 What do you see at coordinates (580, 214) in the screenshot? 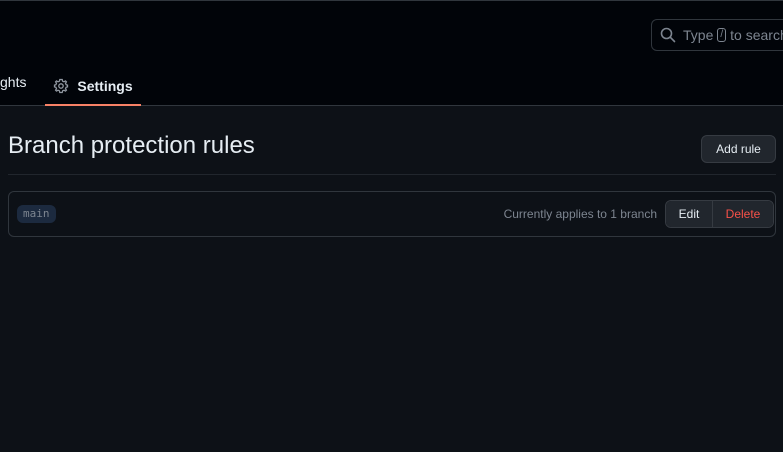
I see `rule-applies-text: Currently applies to 1 branch` at bounding box center [580, 214].